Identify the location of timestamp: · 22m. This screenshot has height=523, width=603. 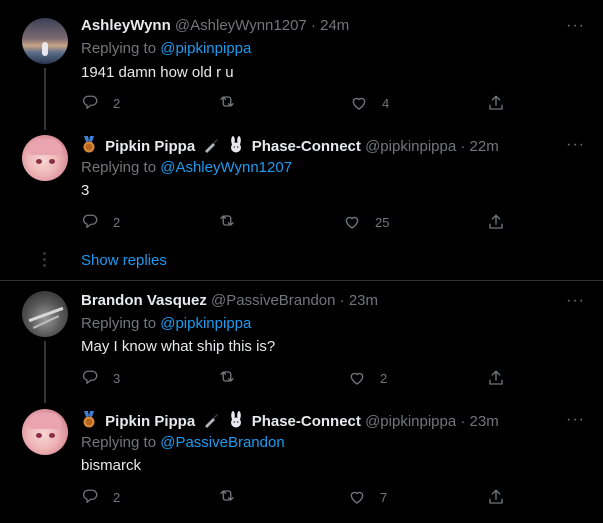
(479, 146).